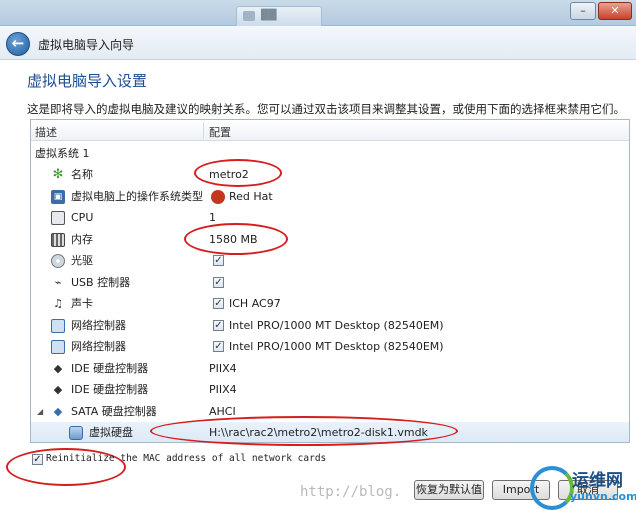  I want to click on table-row: ⌁ USB 控制器 ✓, so click(330, 283).